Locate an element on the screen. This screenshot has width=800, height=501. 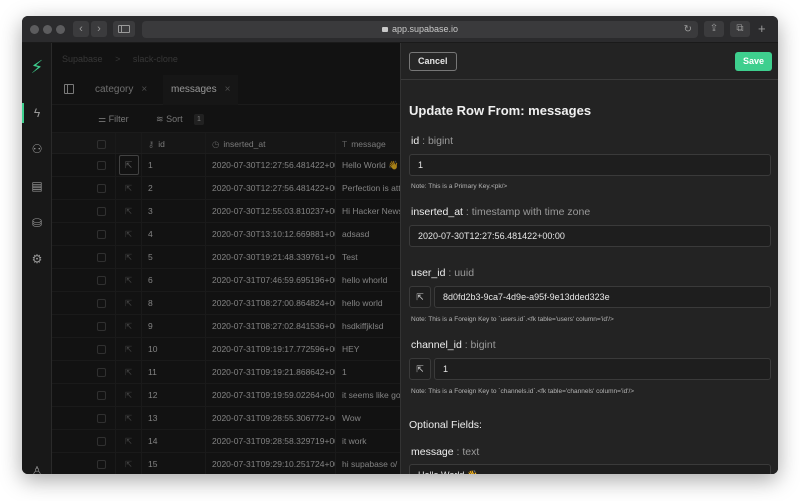
sidebar-toggle-button is located at coordinates (124, 29).